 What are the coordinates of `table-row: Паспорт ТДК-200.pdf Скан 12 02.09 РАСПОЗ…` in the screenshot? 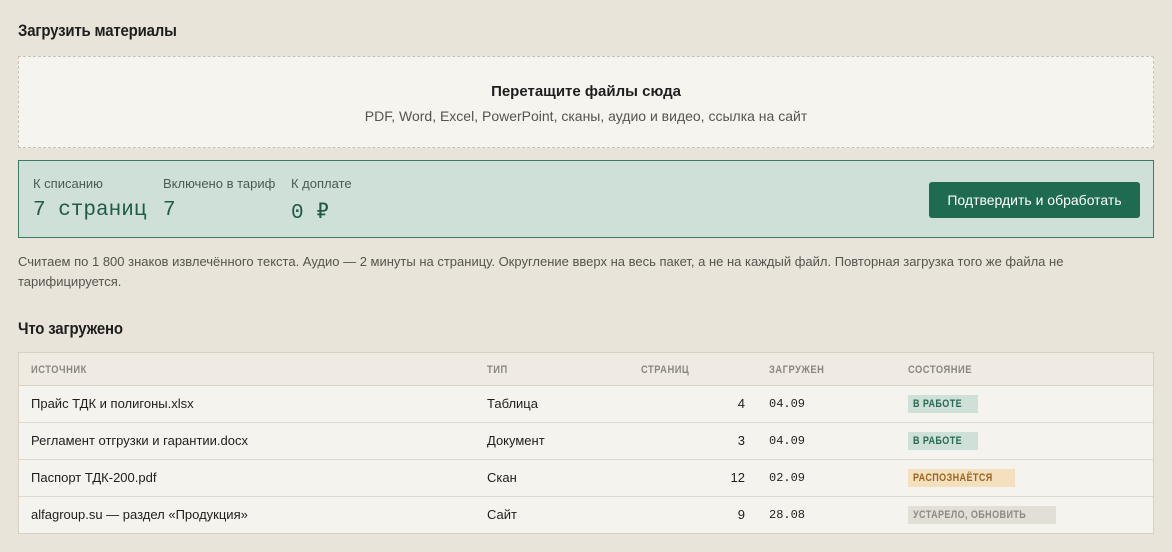 It's located at (586, 478).